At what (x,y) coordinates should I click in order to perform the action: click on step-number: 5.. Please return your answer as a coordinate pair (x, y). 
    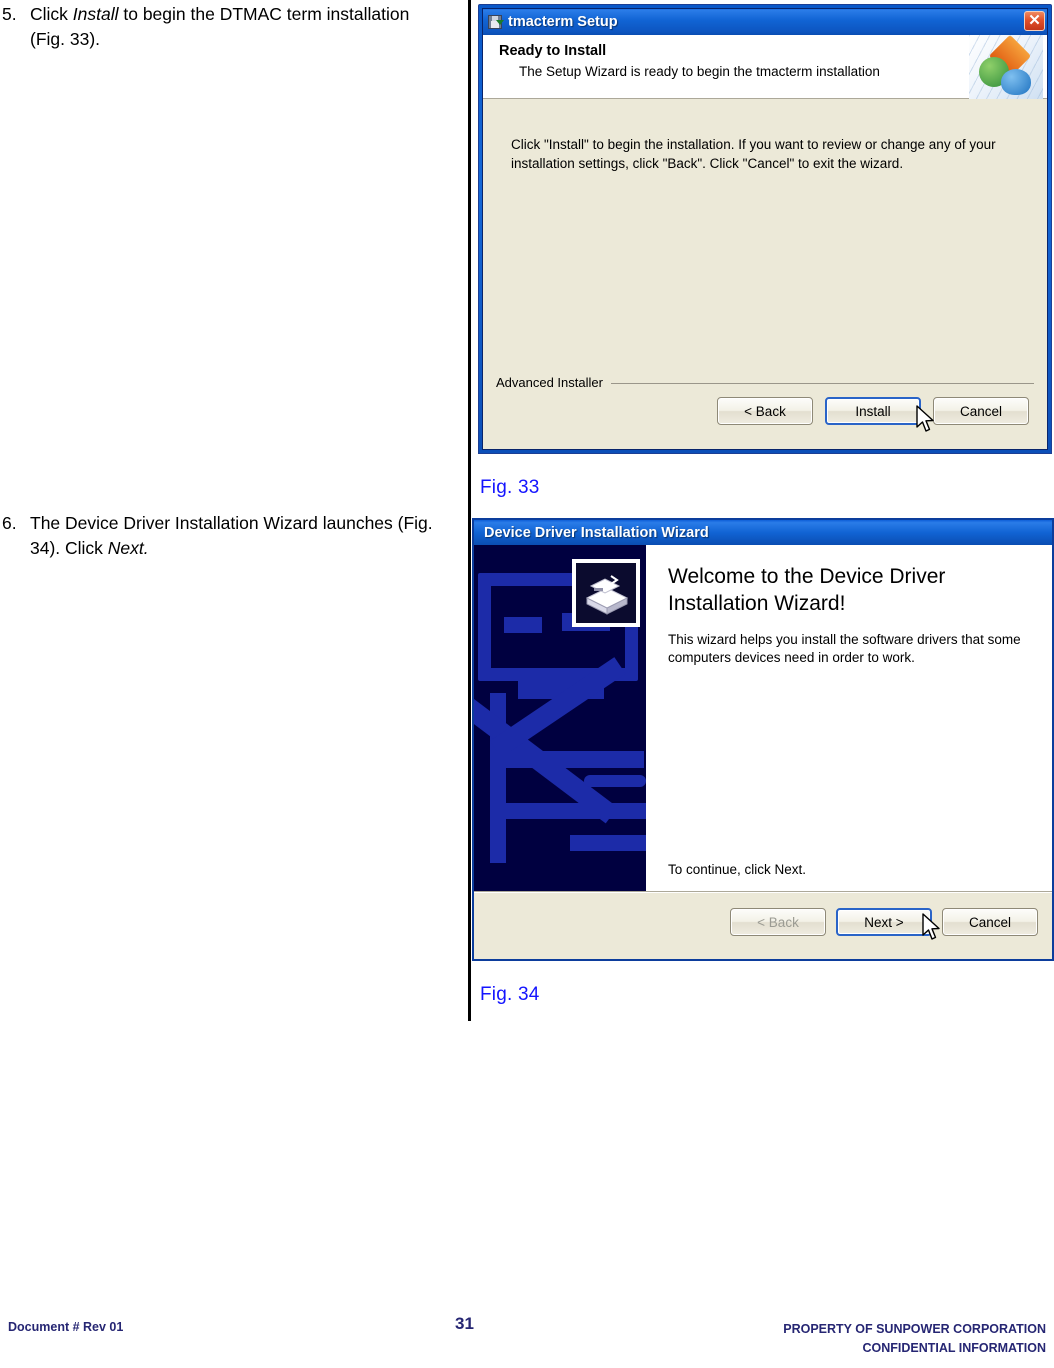
    Looking at the image, I should click on (9, 14).